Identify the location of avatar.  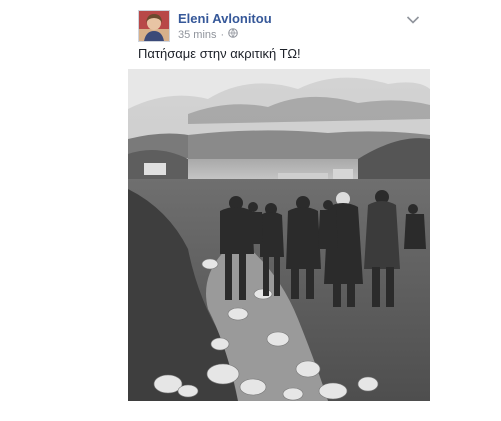
(154, 26).